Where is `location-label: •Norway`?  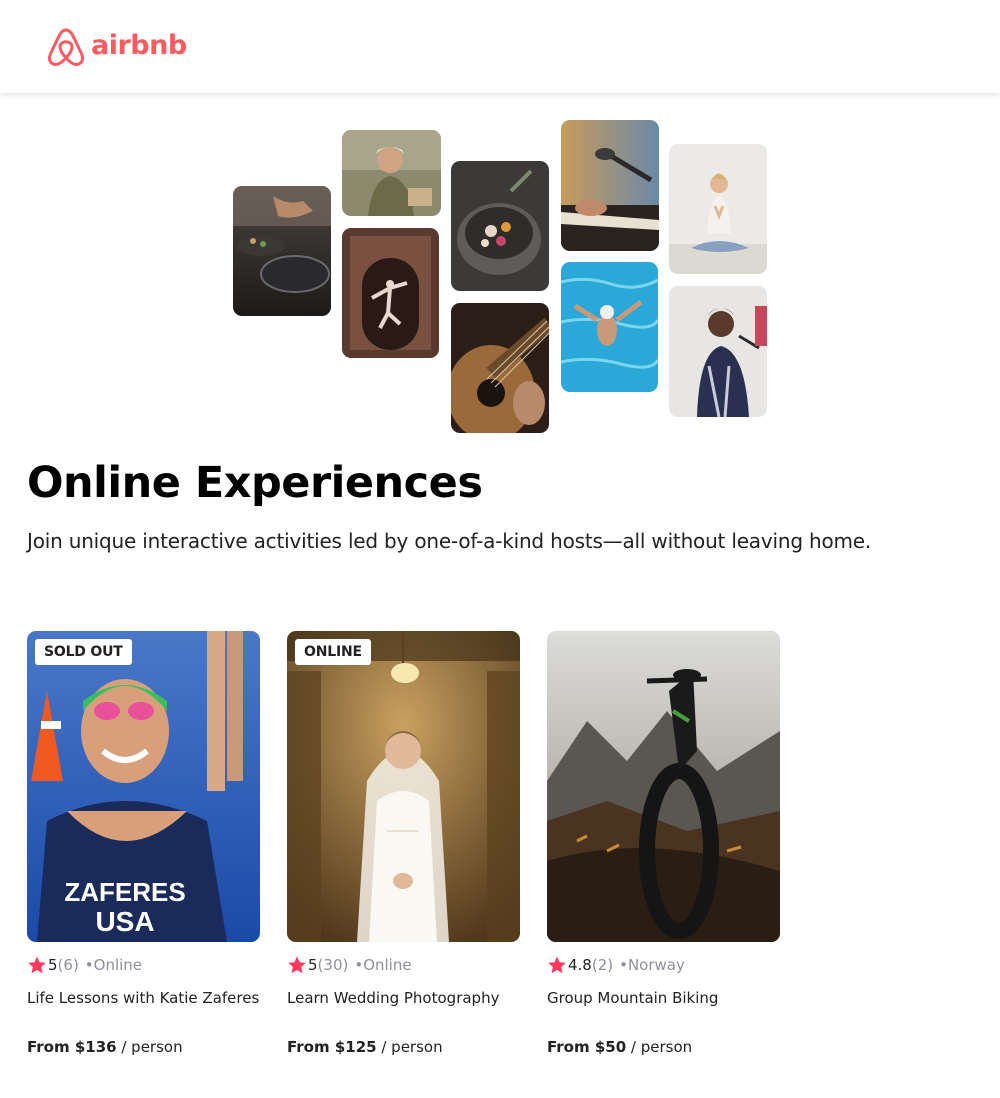 location-label: •Norway is located at coordinates (652, 965).